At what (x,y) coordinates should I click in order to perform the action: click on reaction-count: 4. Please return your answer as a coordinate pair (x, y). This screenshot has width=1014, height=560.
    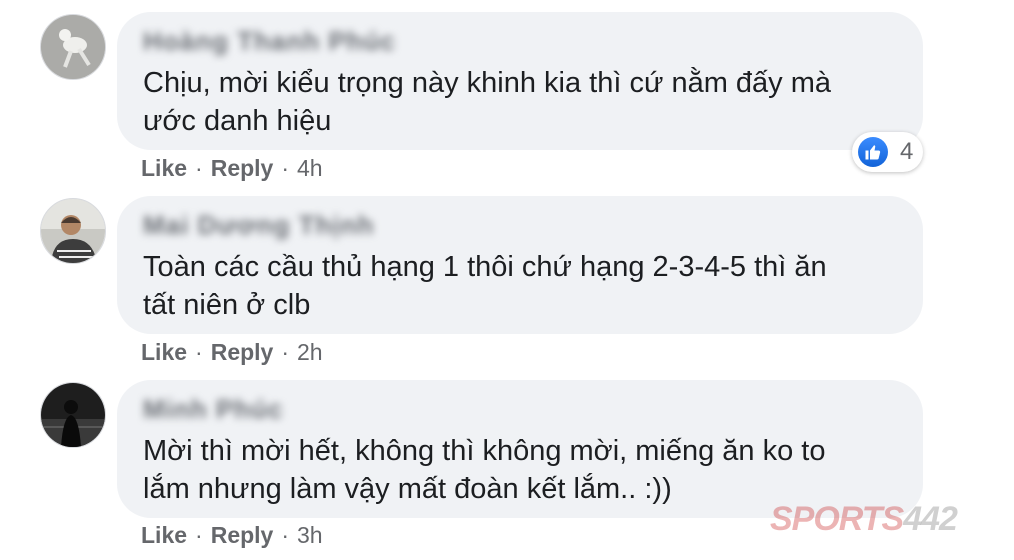
    Looking at the image, I should click on (907, 151).